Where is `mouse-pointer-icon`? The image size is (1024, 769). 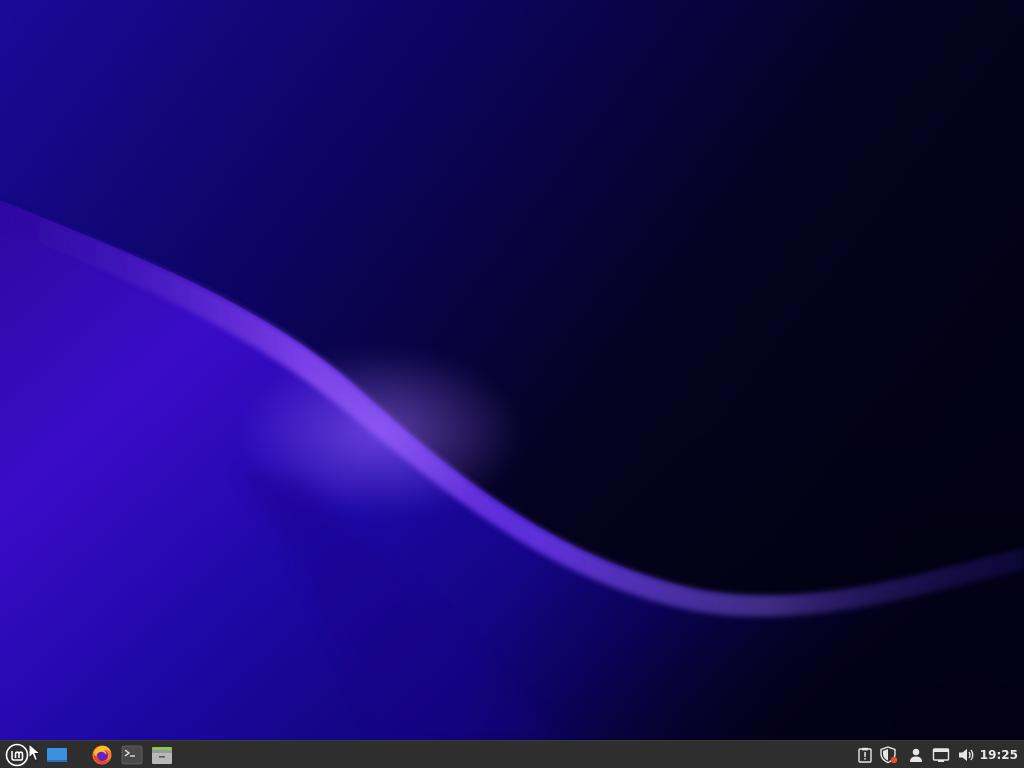 mouse-pointer-icon is located at coordinates (35, 752).